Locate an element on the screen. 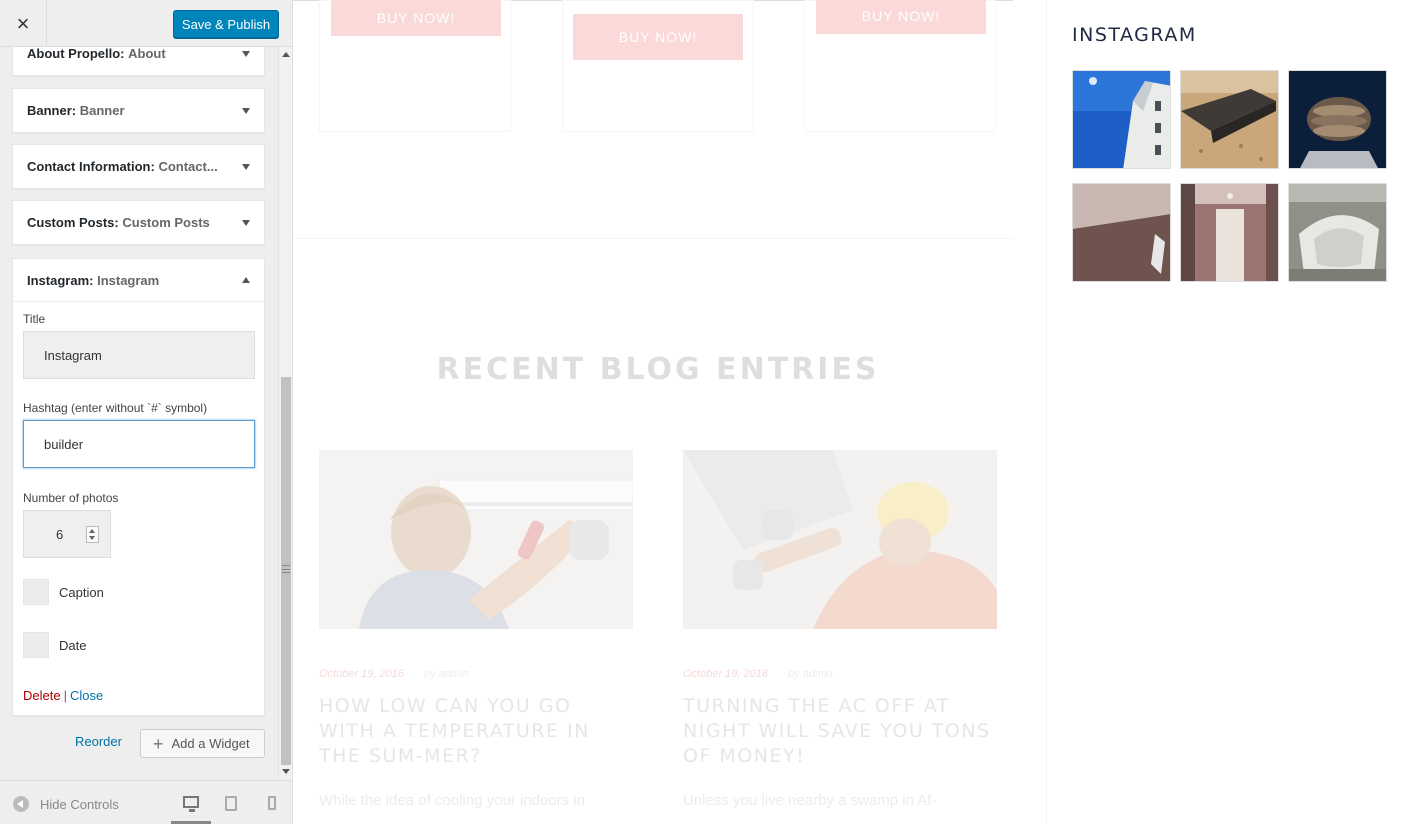 This screenshot has height=824, width=1411. widget-actions: Delete | Close is located at coordinates (63, 695).